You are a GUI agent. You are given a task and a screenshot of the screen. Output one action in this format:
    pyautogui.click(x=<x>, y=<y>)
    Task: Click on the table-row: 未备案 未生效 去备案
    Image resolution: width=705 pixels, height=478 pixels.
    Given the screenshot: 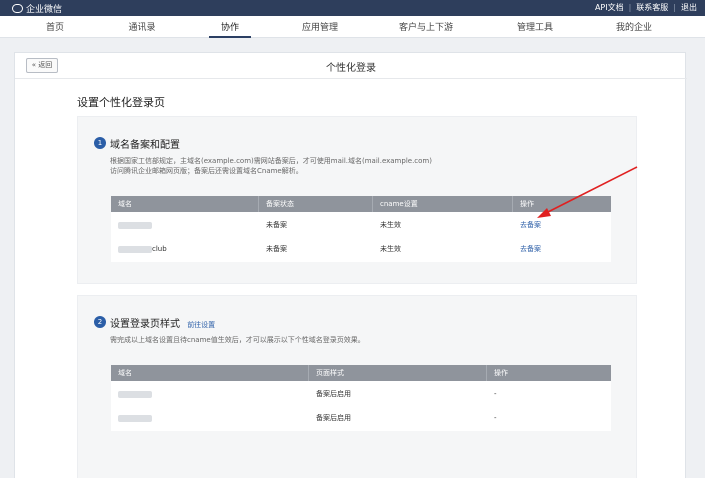 What is the action you would take?
    pyautogui.click(x=361, y=225)
    